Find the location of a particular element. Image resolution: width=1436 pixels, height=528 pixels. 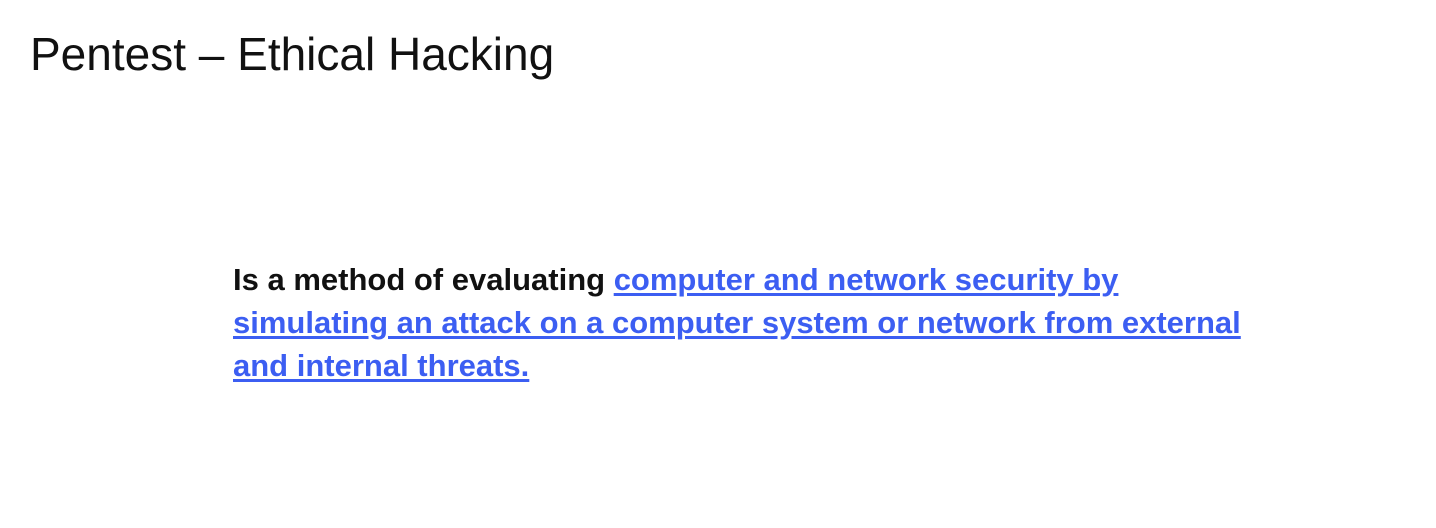

body-lead-text: Is a method of evaluating is located at coordinates (419, 279).